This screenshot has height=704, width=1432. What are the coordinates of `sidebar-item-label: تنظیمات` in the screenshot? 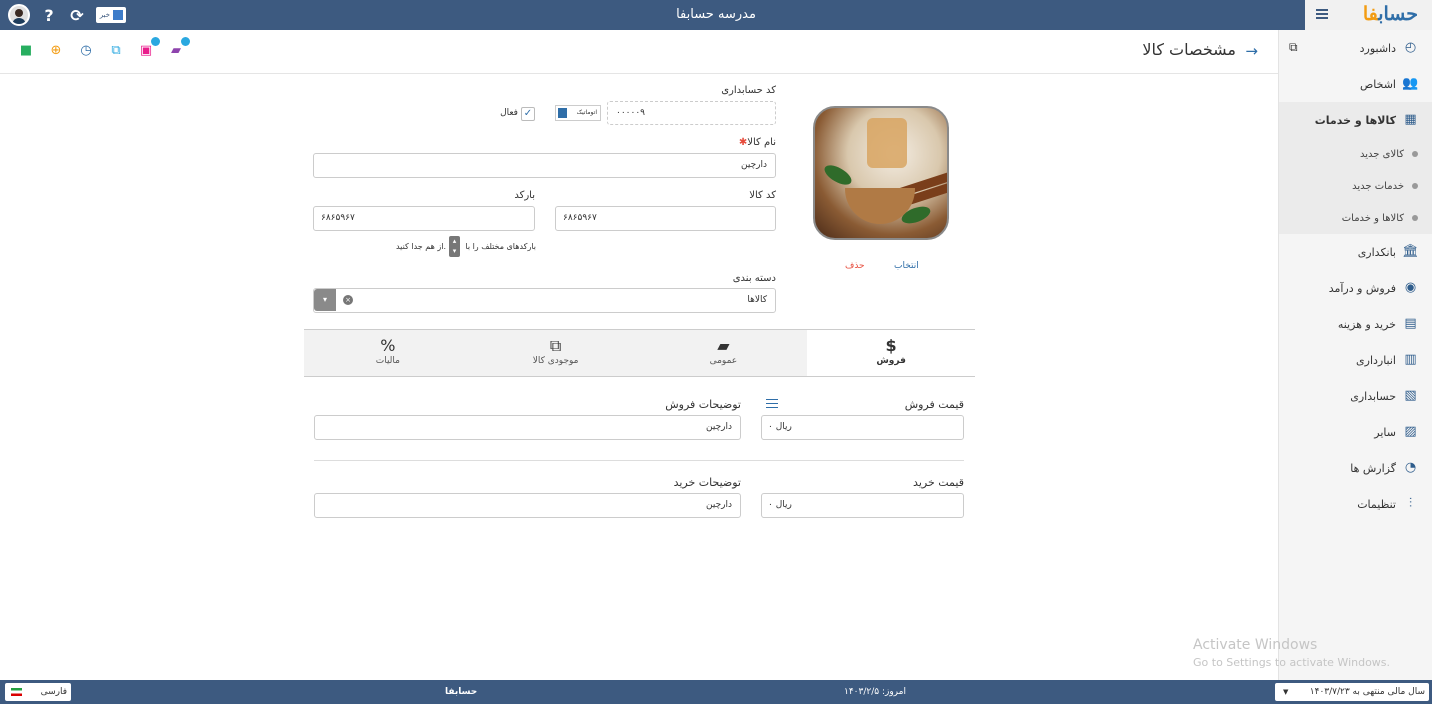 It's located at (1376, 504).